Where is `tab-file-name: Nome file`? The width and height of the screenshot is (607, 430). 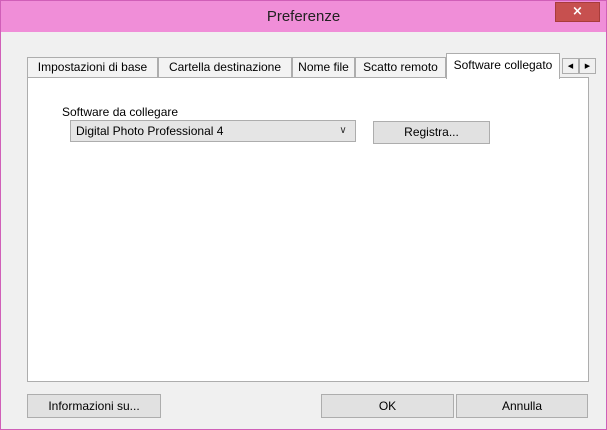 tab-file-name: Nome file is located at coordinates (323, 67).